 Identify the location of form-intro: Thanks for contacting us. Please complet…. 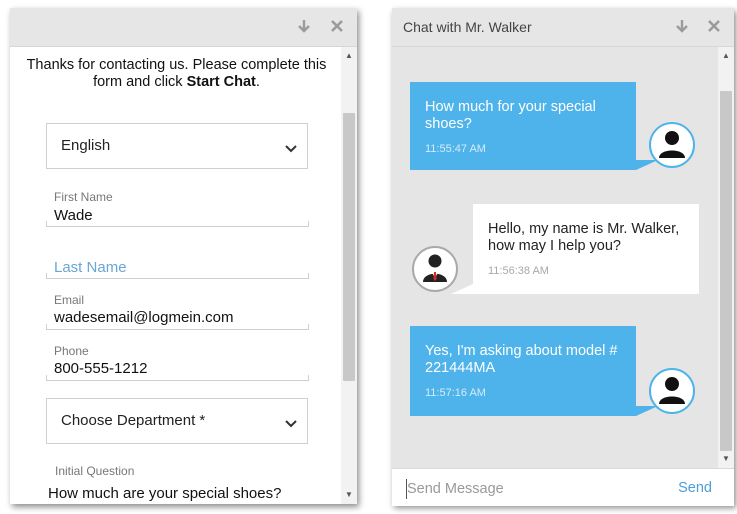
(176, 74).